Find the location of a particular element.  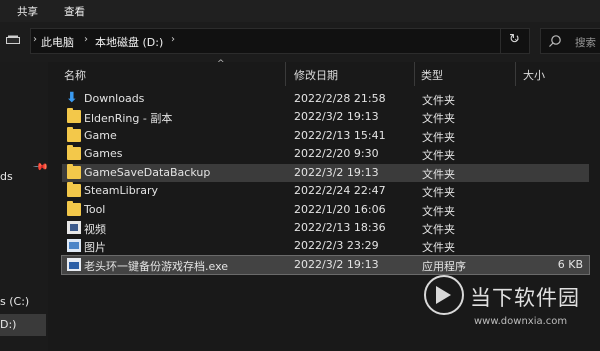

file-date: 2022/1/20 16:06 is located at coordinates (340, 209).